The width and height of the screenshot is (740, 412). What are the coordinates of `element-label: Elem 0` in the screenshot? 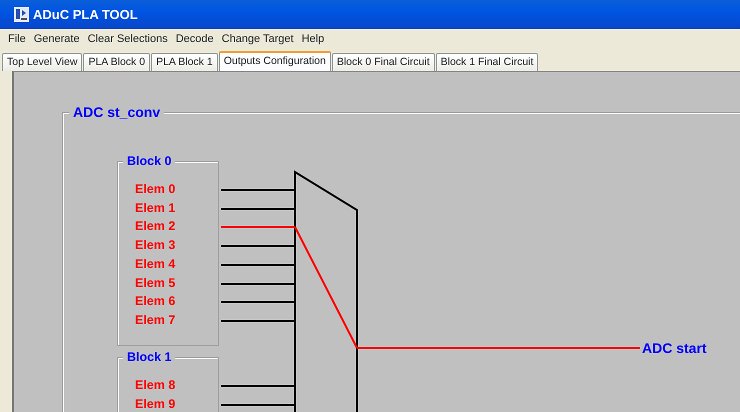 It's located at (155, 189).